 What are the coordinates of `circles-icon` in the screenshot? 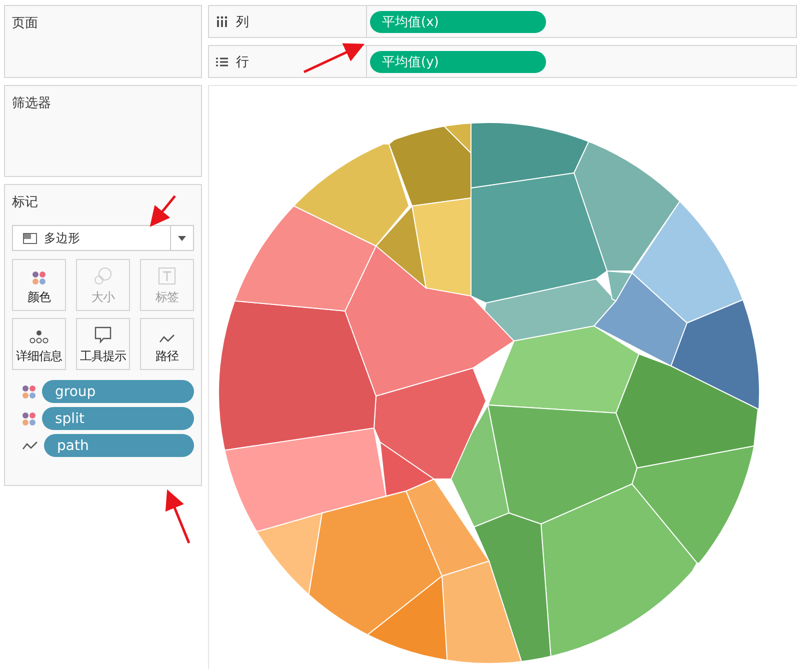 It's located at (103, 276).